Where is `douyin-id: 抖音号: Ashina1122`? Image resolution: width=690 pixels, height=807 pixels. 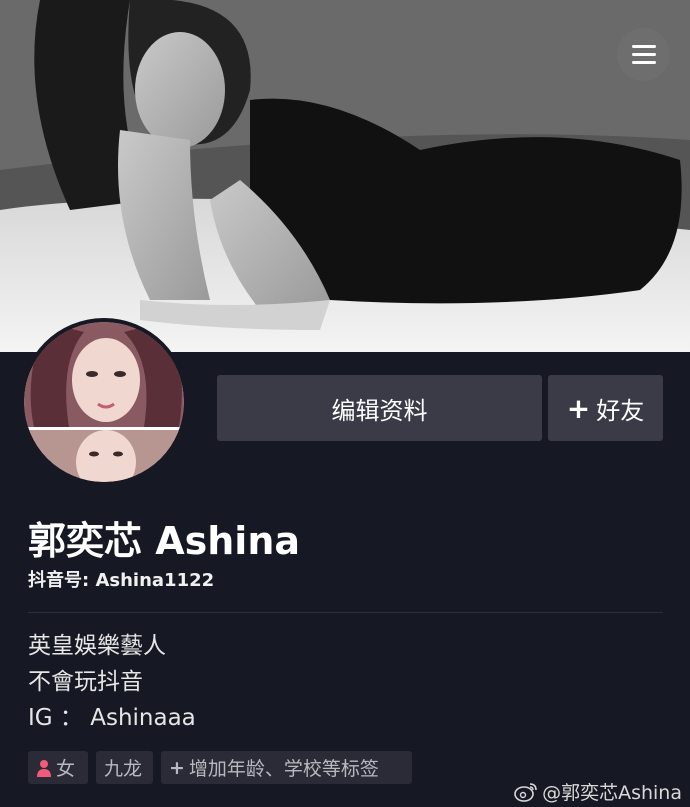 douyin-id: 抖音号: Ashina1122 is located at coordinates (121, 580).